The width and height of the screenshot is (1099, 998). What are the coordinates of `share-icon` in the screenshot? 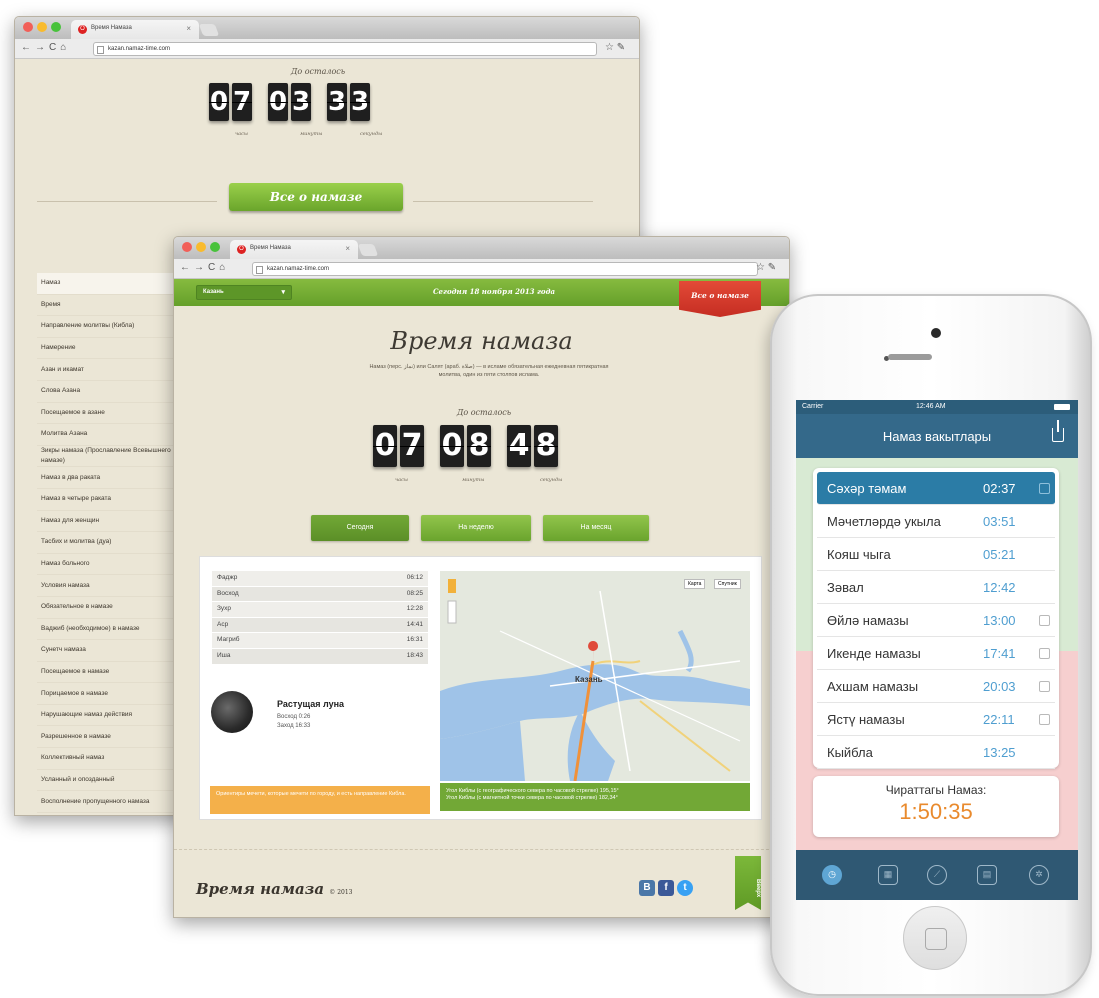 It's located at (1058, 431).